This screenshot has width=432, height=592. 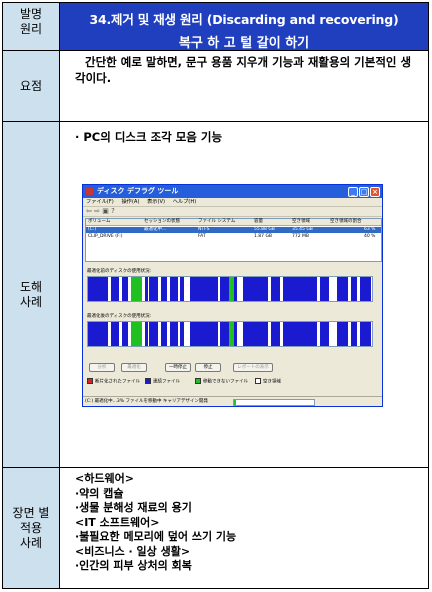 What do you see at coordinates (156, 536) in the screenshot?
I see `application-item: ·불필요한 메모리에 덮어 쓰기 기능` at bounding box center [156, 536].